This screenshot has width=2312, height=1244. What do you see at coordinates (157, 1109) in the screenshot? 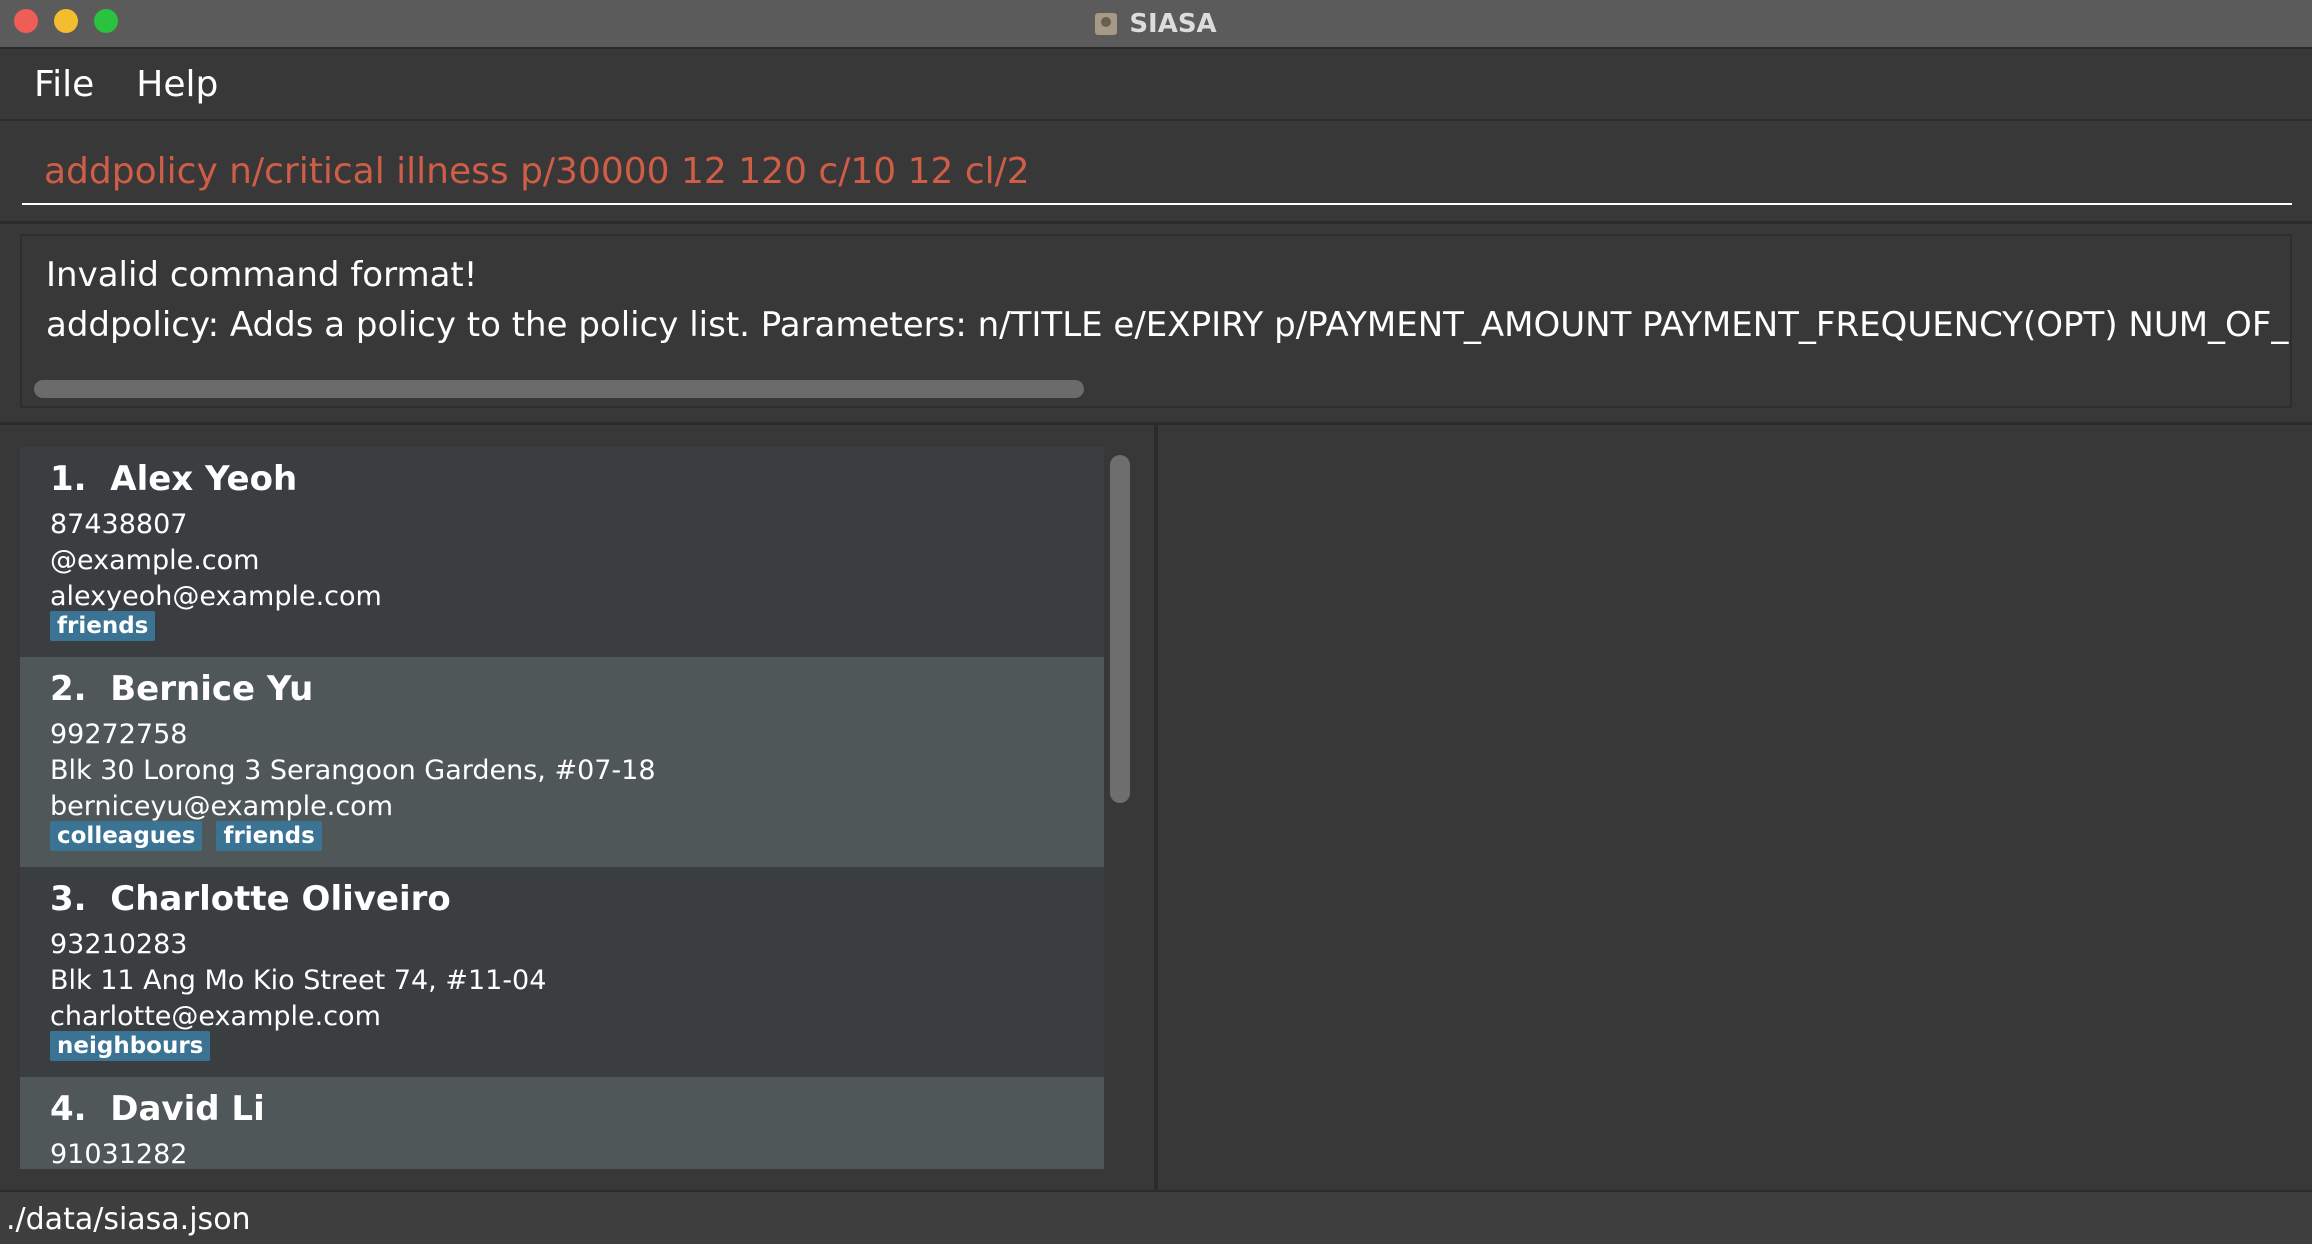
I see `person-name: 4. David Li` at bounding box center [157, 1109].